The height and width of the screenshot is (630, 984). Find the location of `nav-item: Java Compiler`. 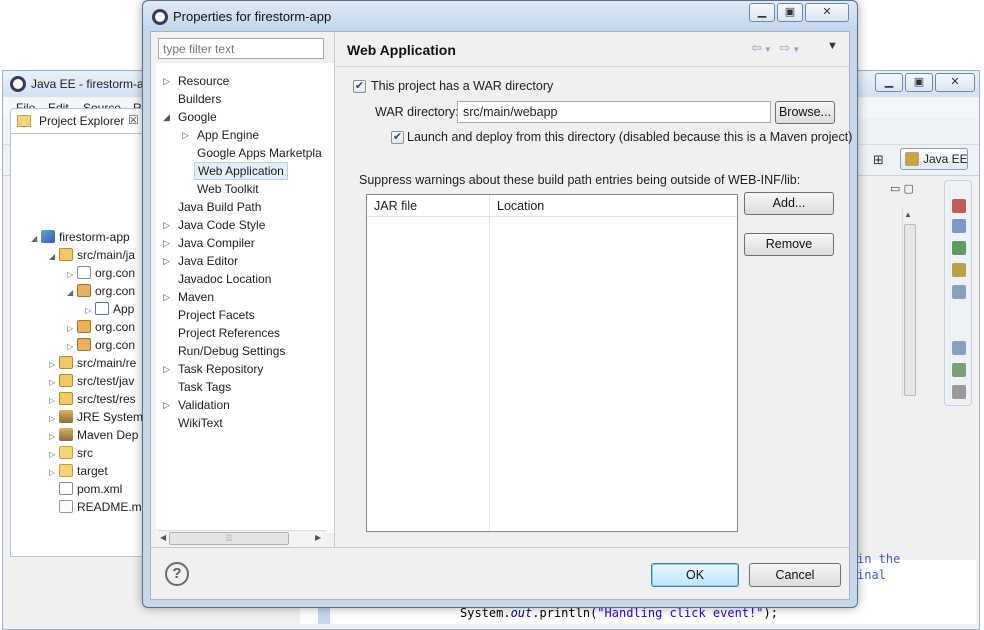

nav-item: Java Compiler is located at coordinates (216, 243).